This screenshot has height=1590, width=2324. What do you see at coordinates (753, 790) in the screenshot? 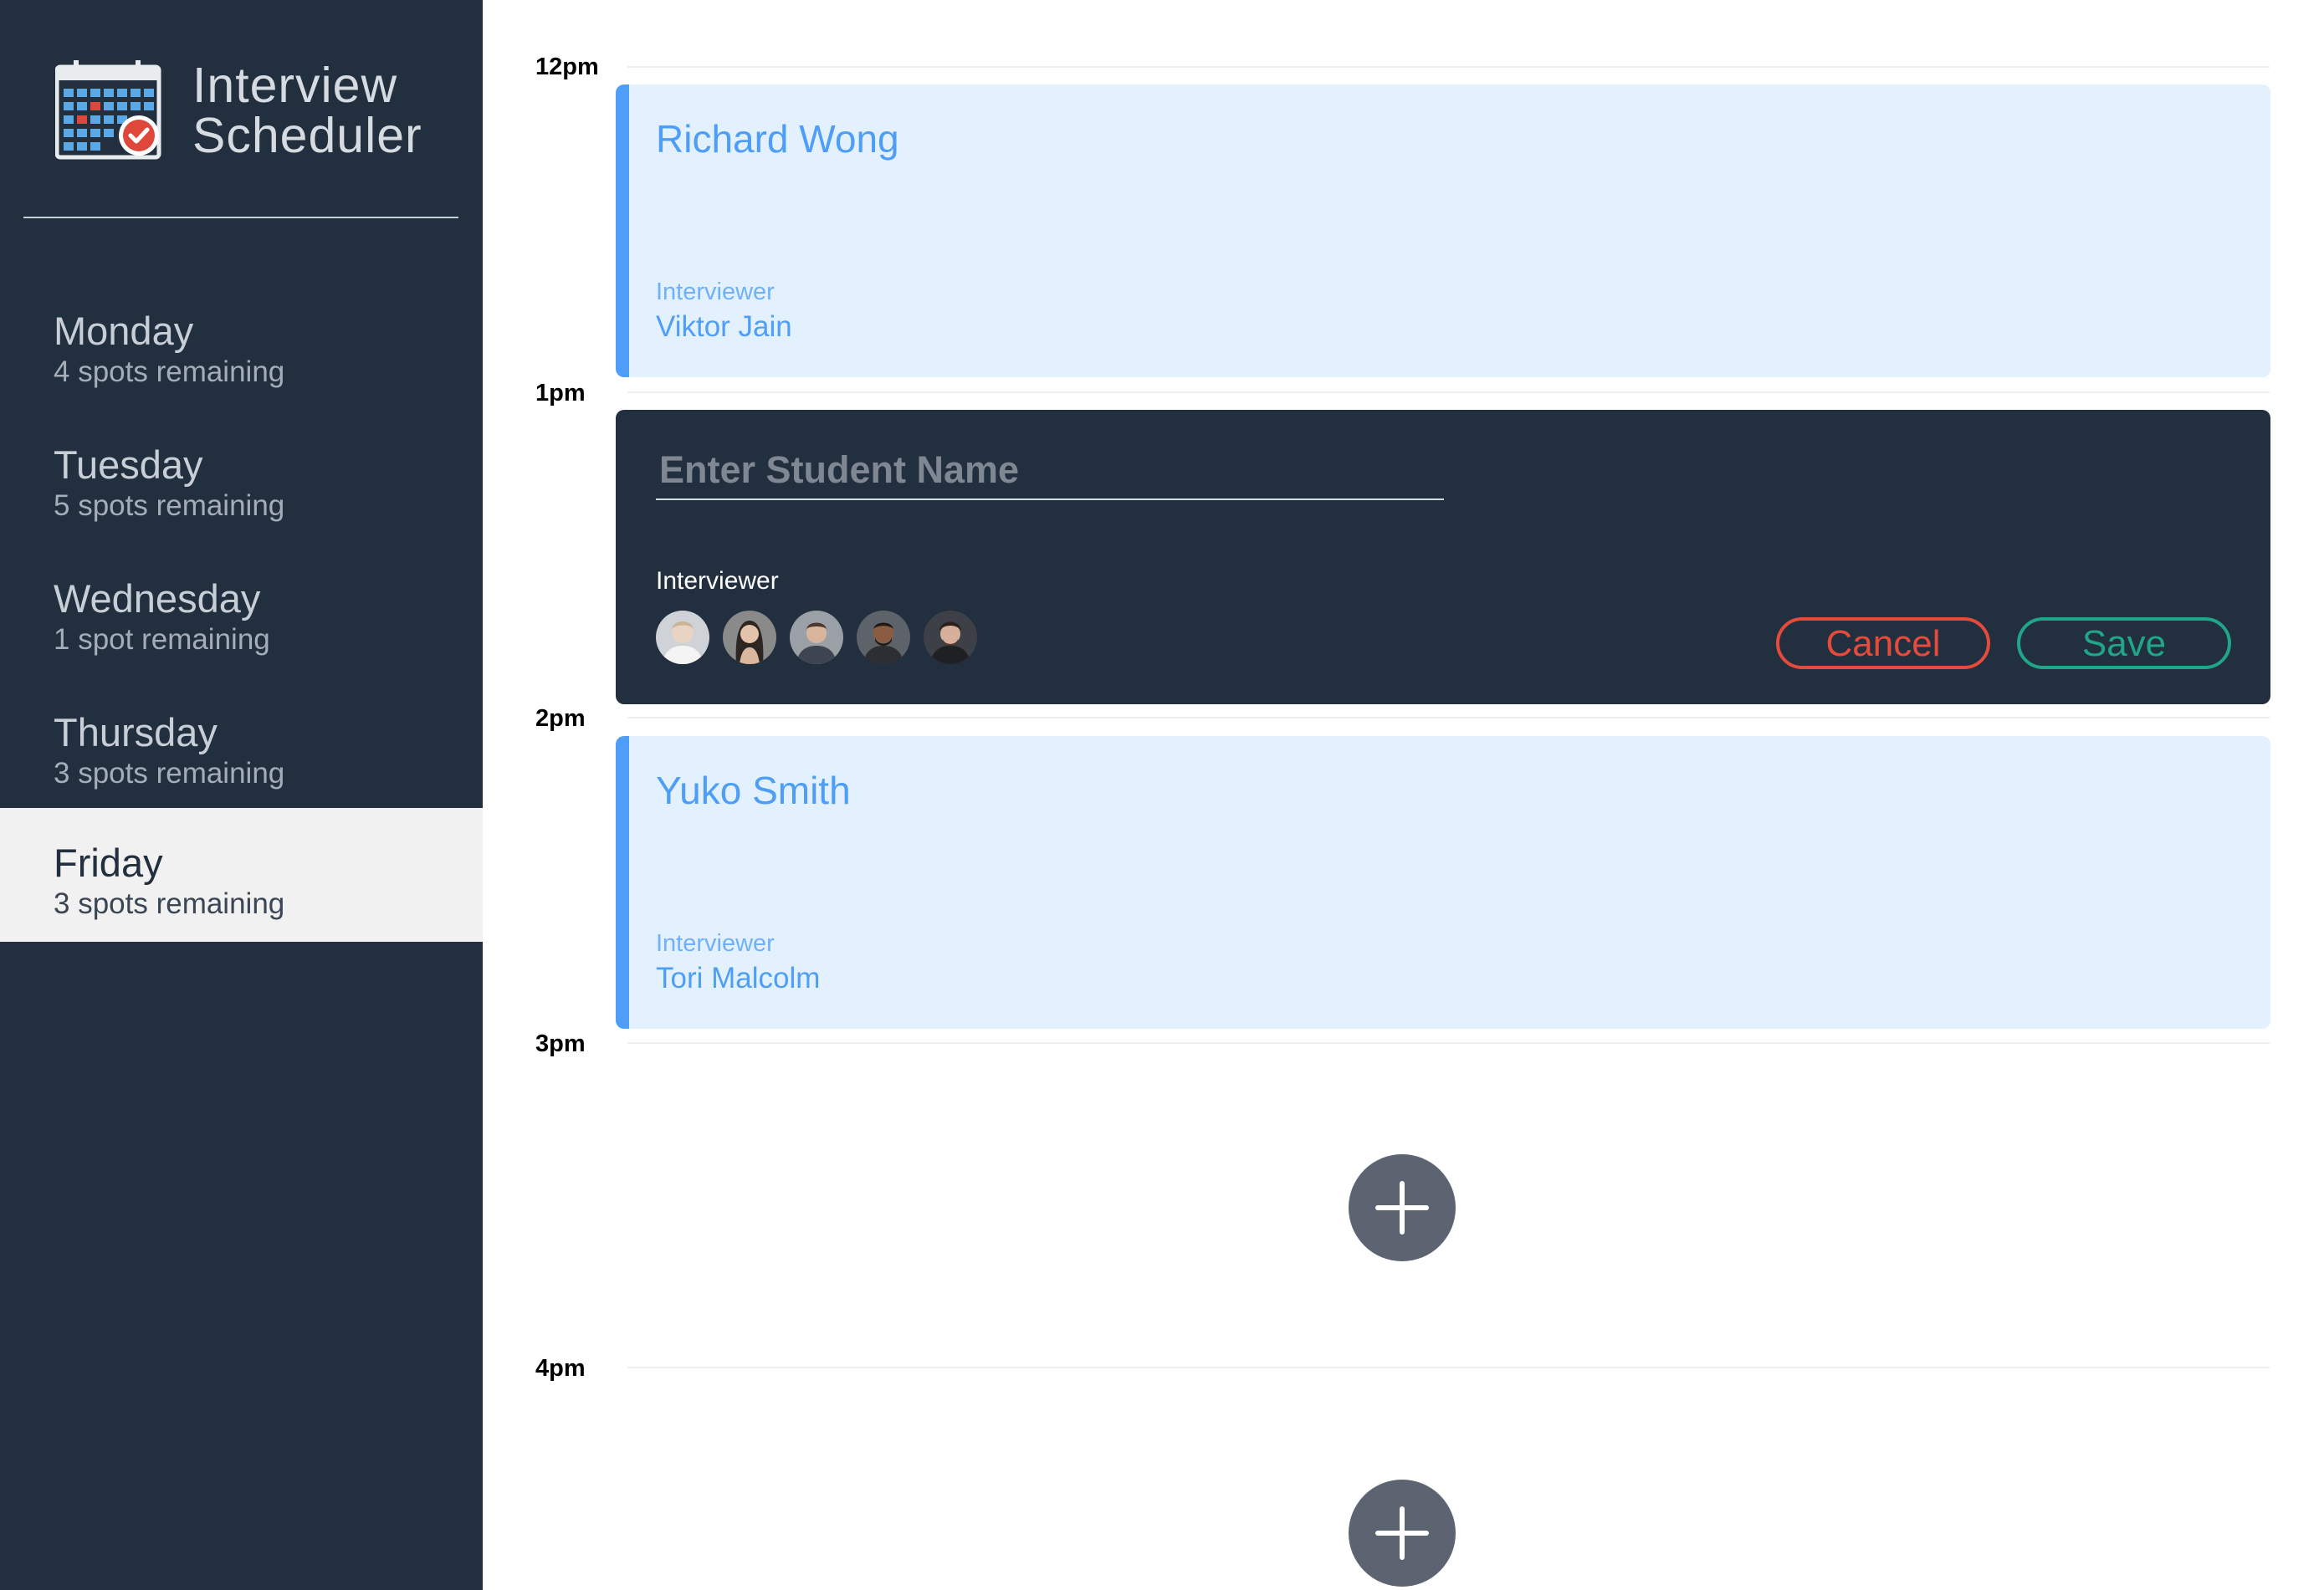
I see `appointment-student-name: Yuko Smith` at bounding box center [753, 790].